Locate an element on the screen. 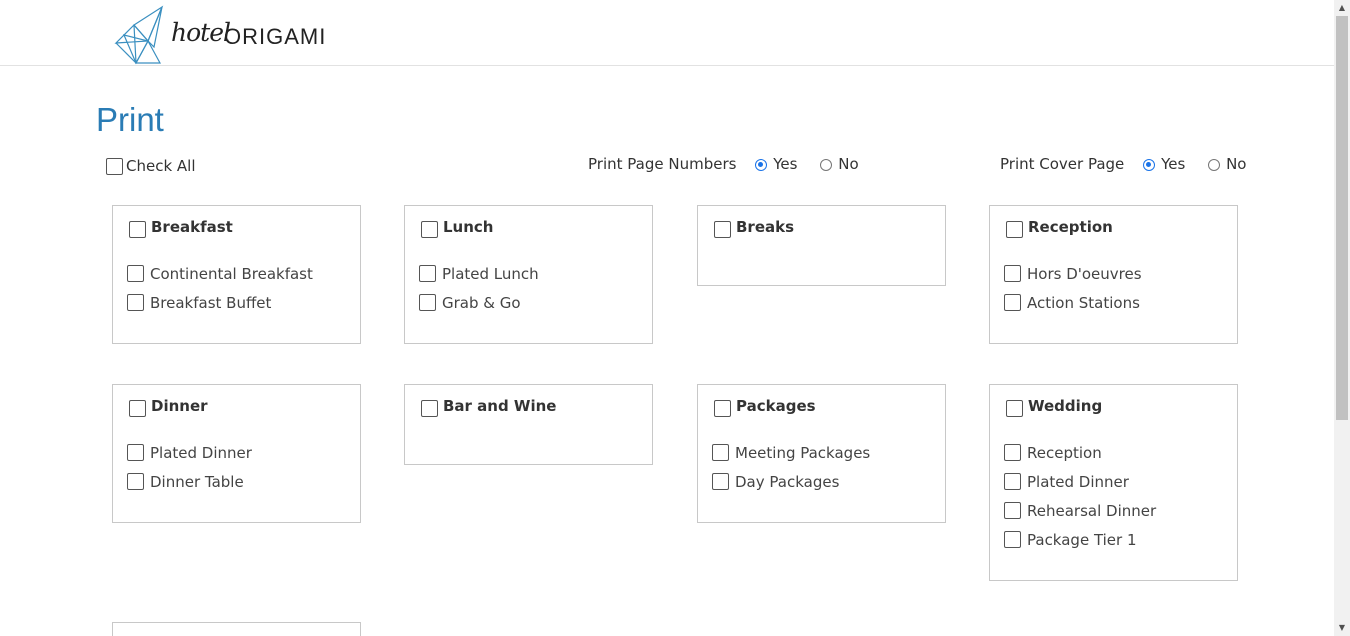 Image resolution: width=1350 pixels, height=636 pixels. hotel-origami-logo: hotel ORIGAMI is located at coordinates (234, 35).